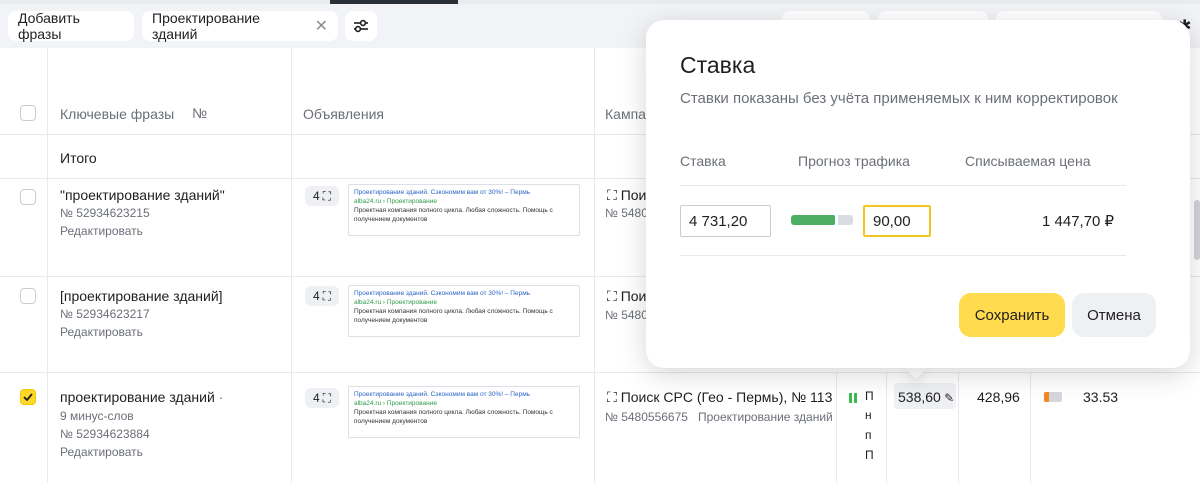 The width and height of the screenshot is (1200, 483). Describe the element at coordinates (853, 398) in the screenshot. I see `active-status-icon` at that location.